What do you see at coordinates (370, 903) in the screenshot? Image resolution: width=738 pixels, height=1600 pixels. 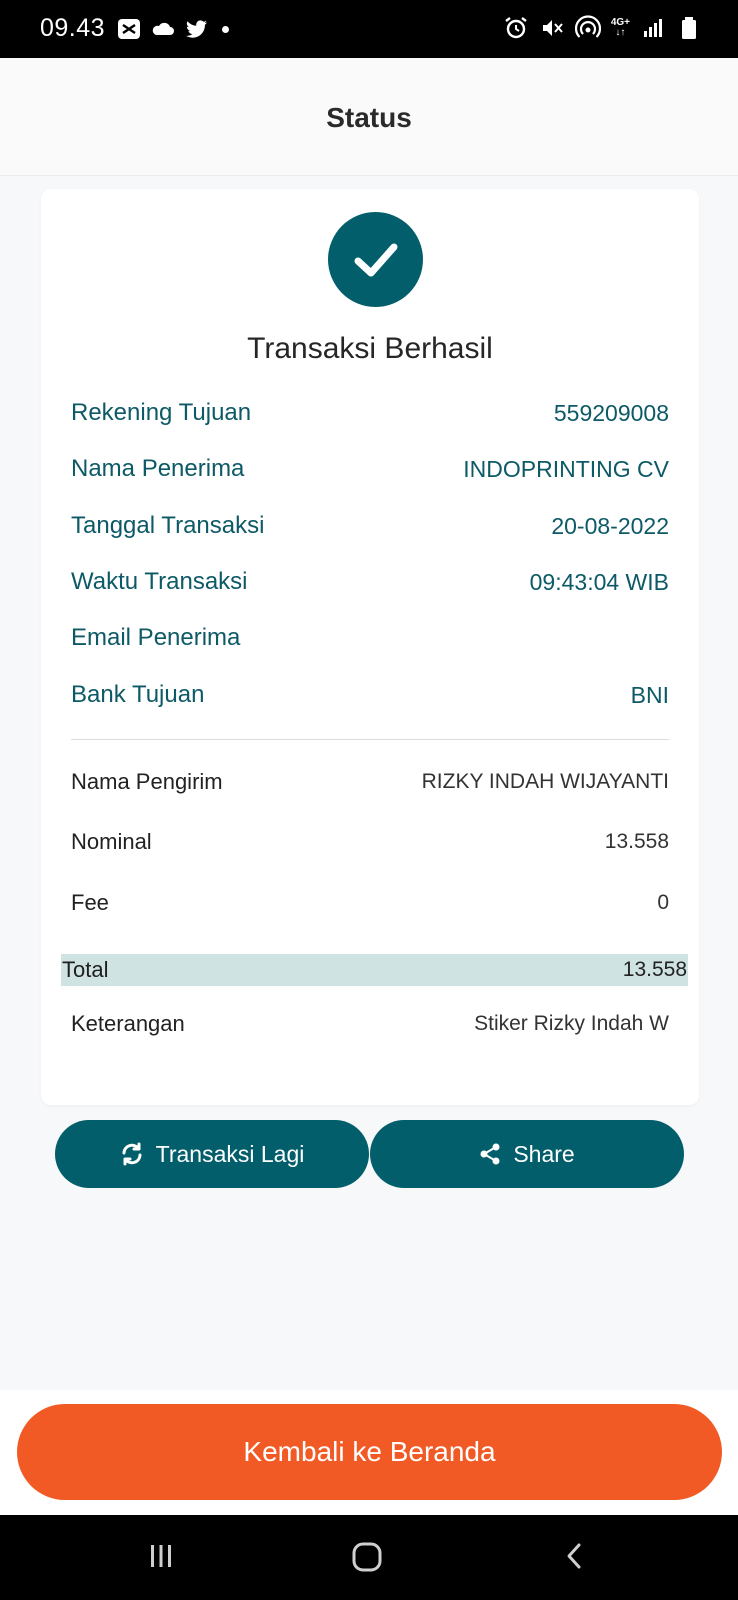 I see `row-fee: Fee 0` at bounding box center [370, 903].